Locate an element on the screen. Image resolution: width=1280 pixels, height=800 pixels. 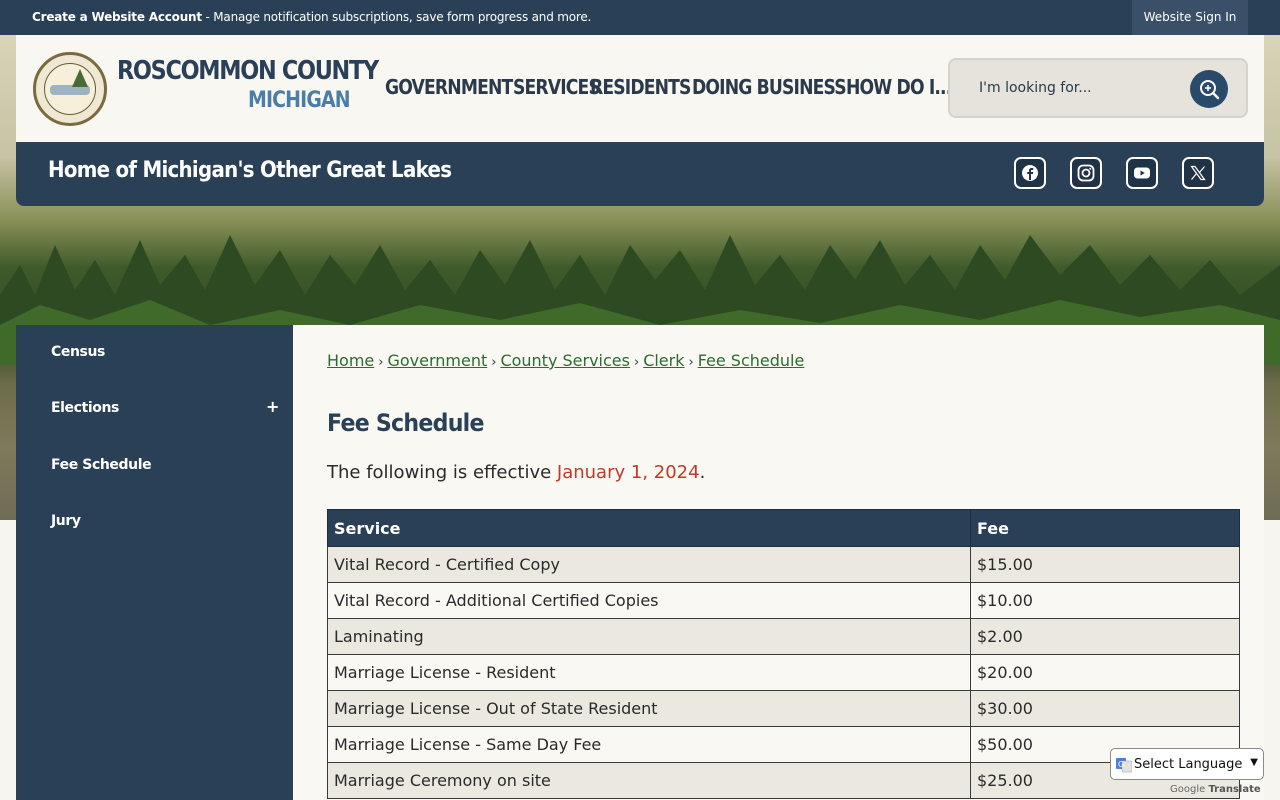
instagram-link is located at coordinates (1086, 173).